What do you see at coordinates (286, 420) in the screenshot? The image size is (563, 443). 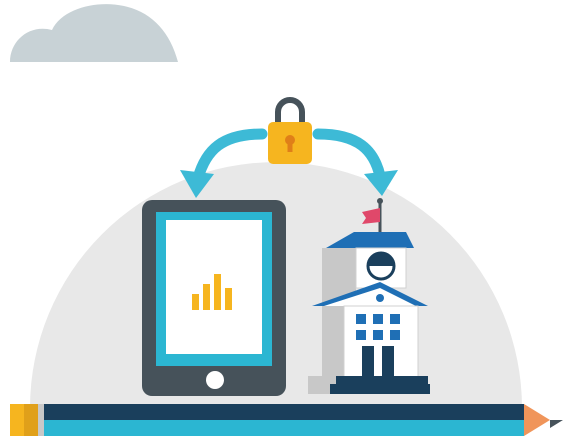 I see `pencil-icon` at bounding box center [286, 420].